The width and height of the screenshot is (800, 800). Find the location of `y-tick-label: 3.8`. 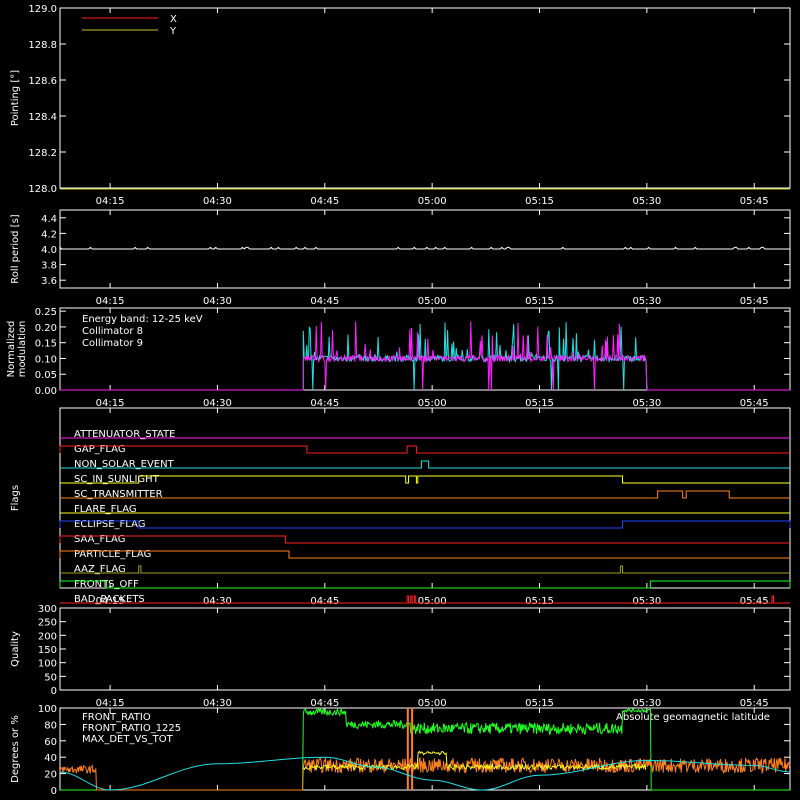

y-tick-label: 3.8 is located at coordinates (49, 266).